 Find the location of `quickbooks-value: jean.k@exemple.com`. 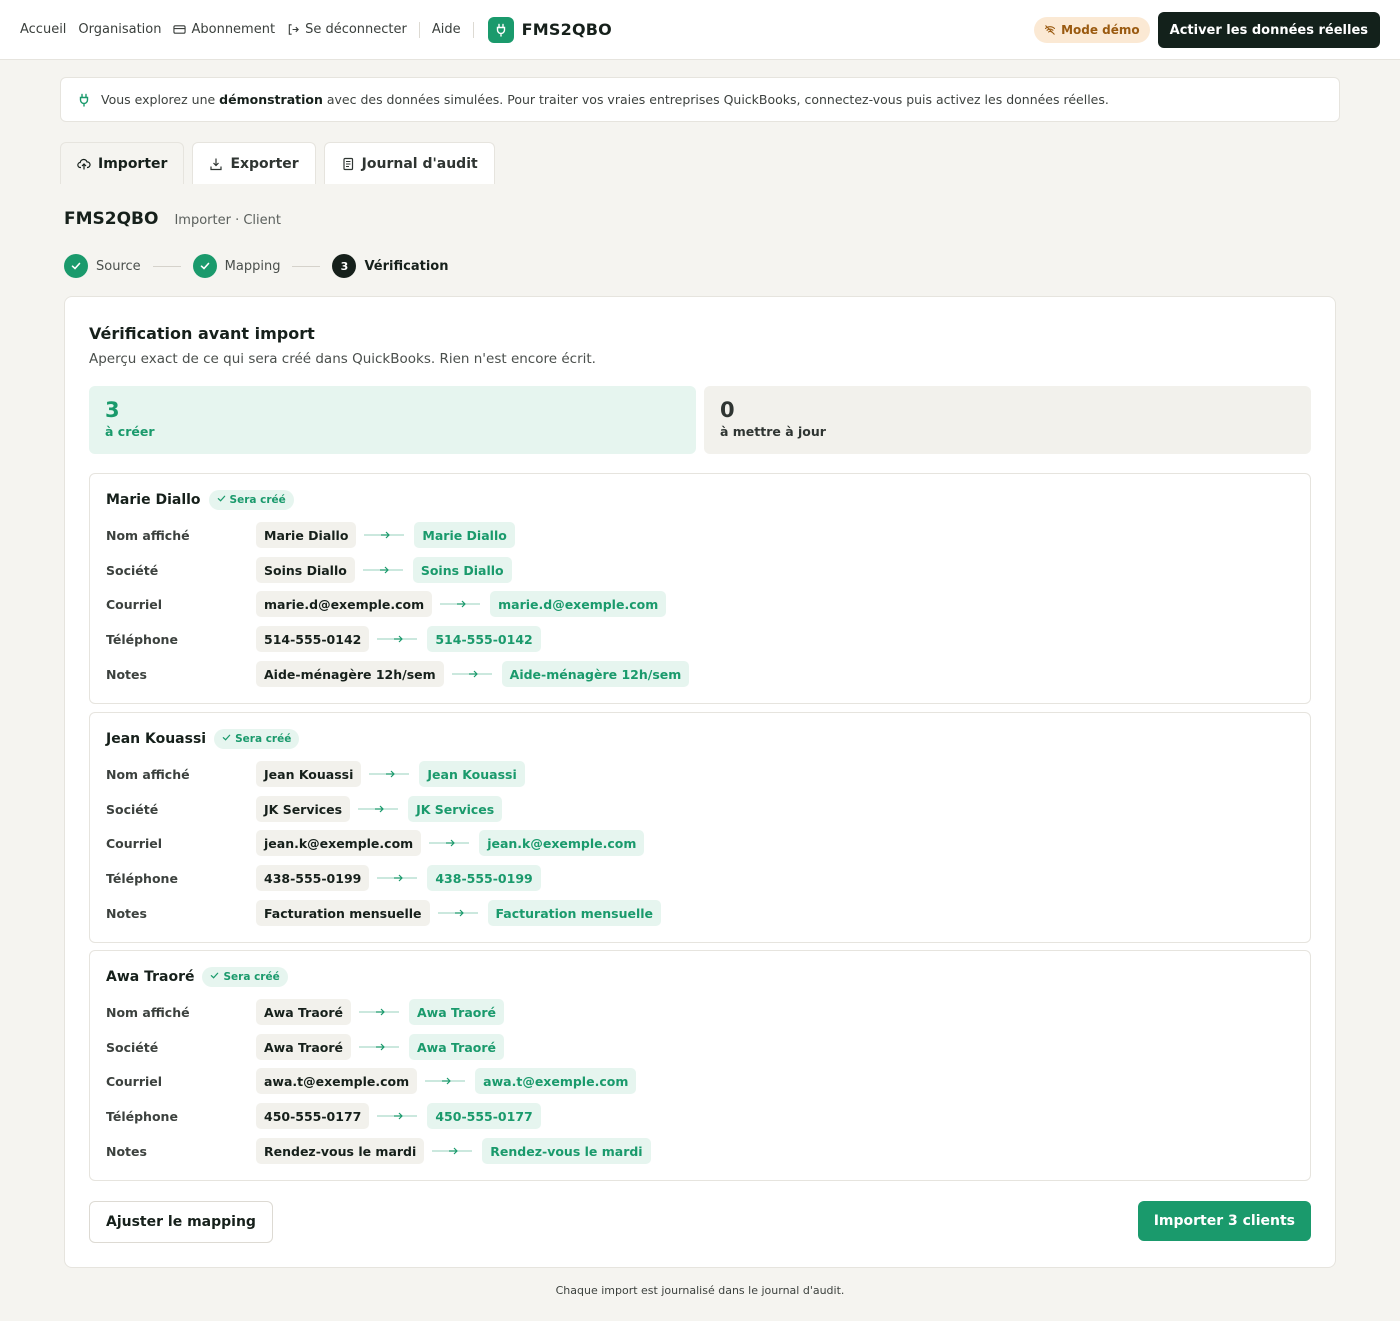

quickbooks-value: jean.k@exemple.com is located at coordinates (562, 843).